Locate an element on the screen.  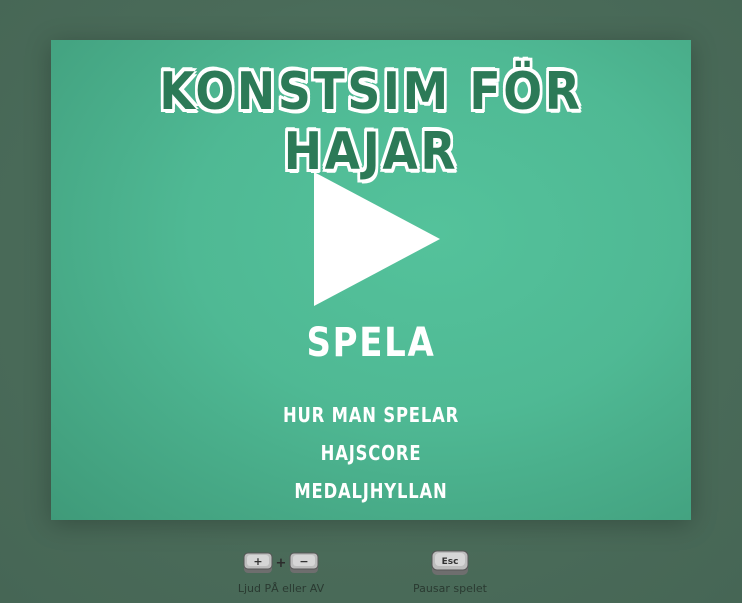
play-button is located at coordinates (377, 239).